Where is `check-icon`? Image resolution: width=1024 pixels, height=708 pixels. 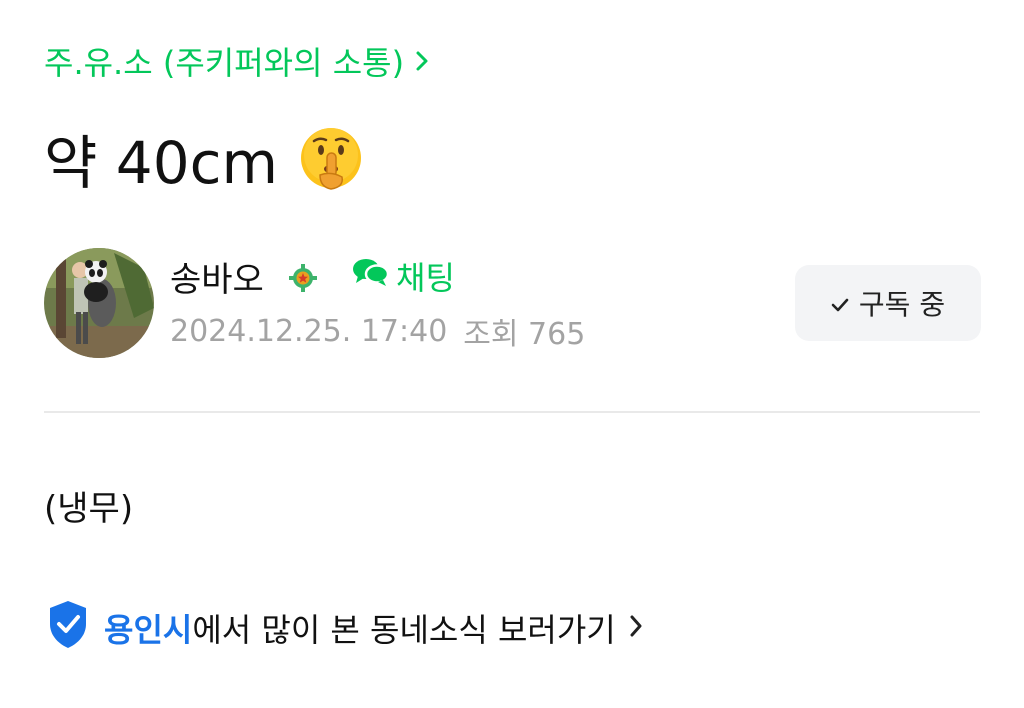 check-icon is located at coordinates (840, 303).